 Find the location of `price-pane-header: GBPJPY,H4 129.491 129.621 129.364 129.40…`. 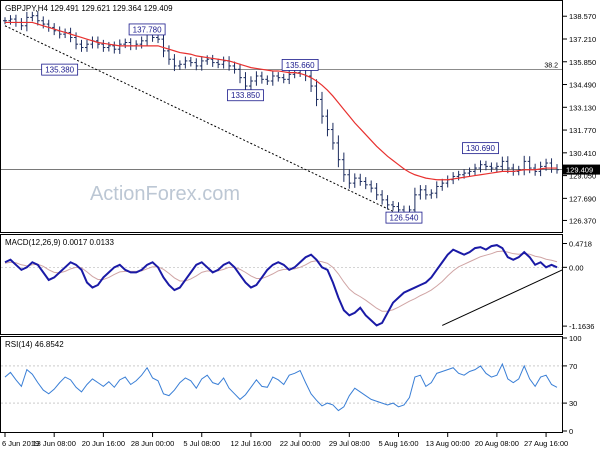

price-pane-header: GBPJPY,H4 129.491 129.621 129.364 129.40… is located at coordinates (89, 8).